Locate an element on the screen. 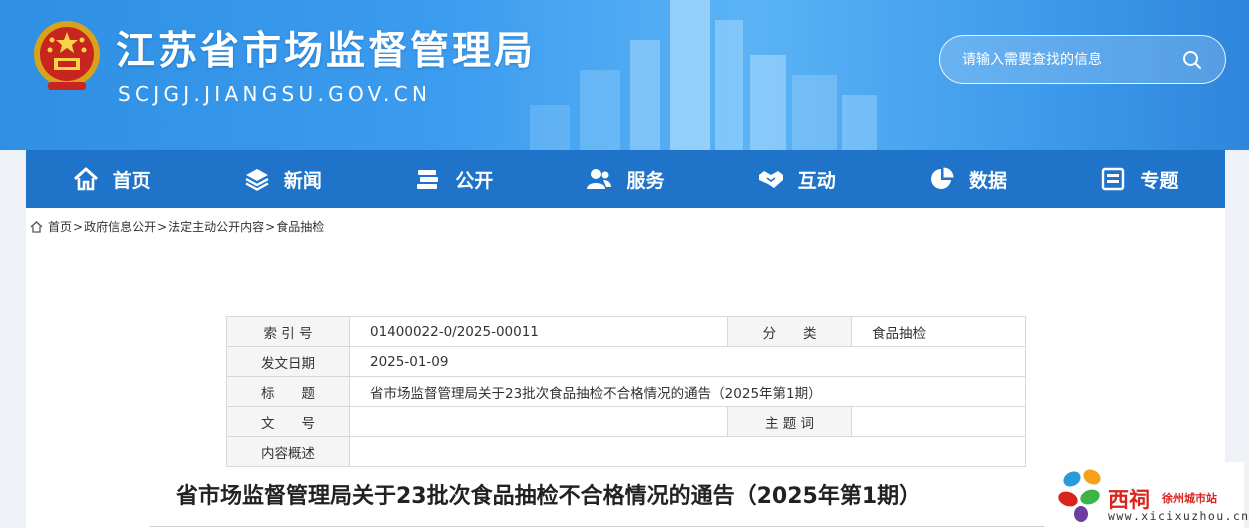 The height and width of the screenshot is (528, 1249). nav-item-topic: 专题 is located at coordinates (1139, 179).